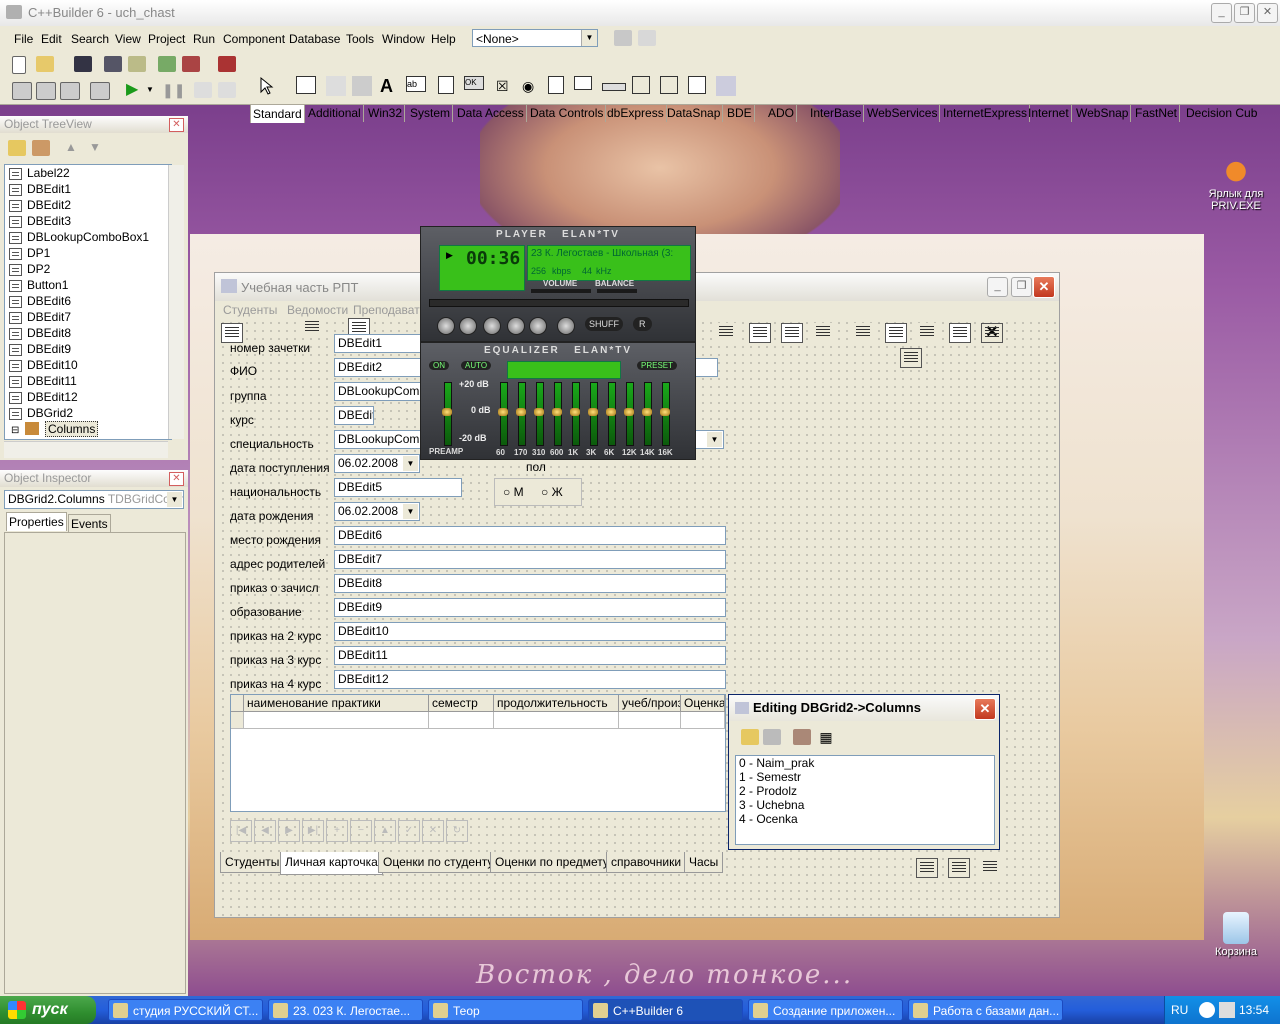  What do you see at coordinates (389, 310) in the screenshot?
I see `form-menu-teachers: Преподавате` at bounding box center [389, 310].